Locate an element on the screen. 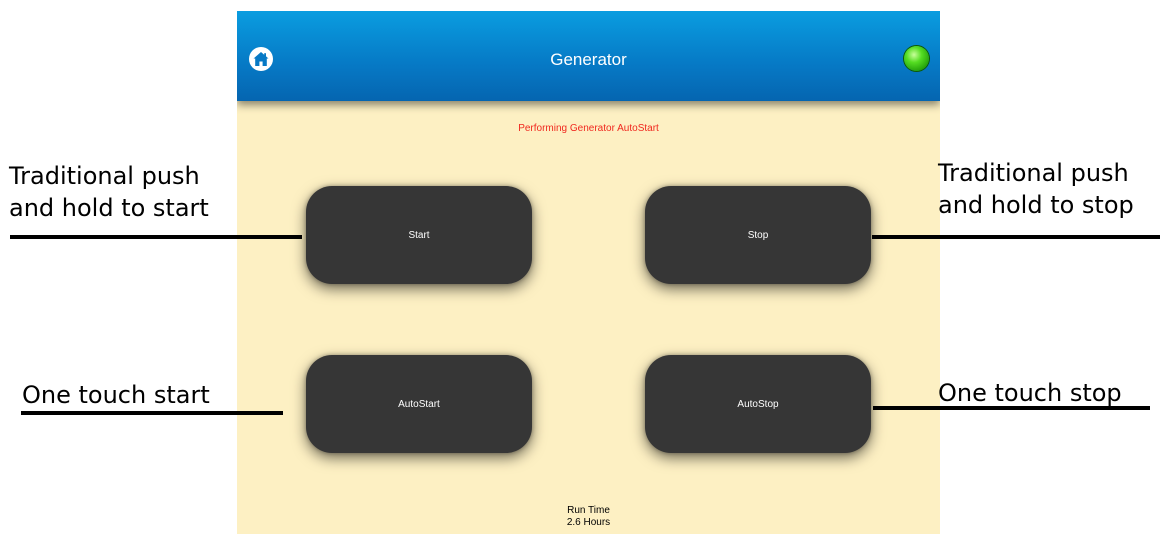  autostart-button: AutoStart is located at coordinates (419, 404).